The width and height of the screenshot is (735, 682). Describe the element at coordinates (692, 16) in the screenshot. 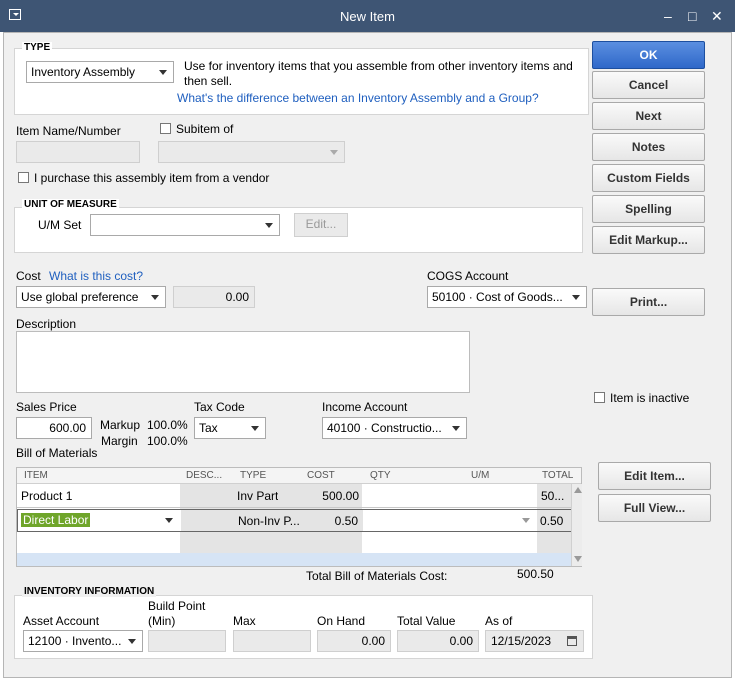

I see `maximize-icon: □` at that location.